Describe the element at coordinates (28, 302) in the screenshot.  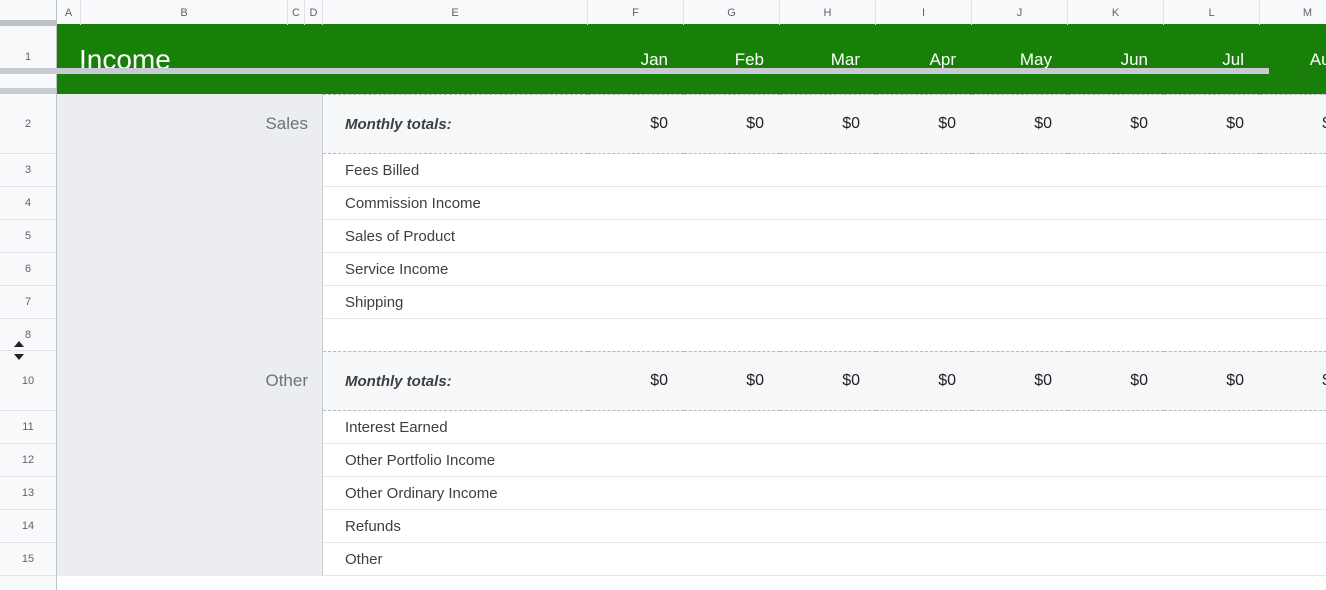
I see `row-header-7: 7` at that location.